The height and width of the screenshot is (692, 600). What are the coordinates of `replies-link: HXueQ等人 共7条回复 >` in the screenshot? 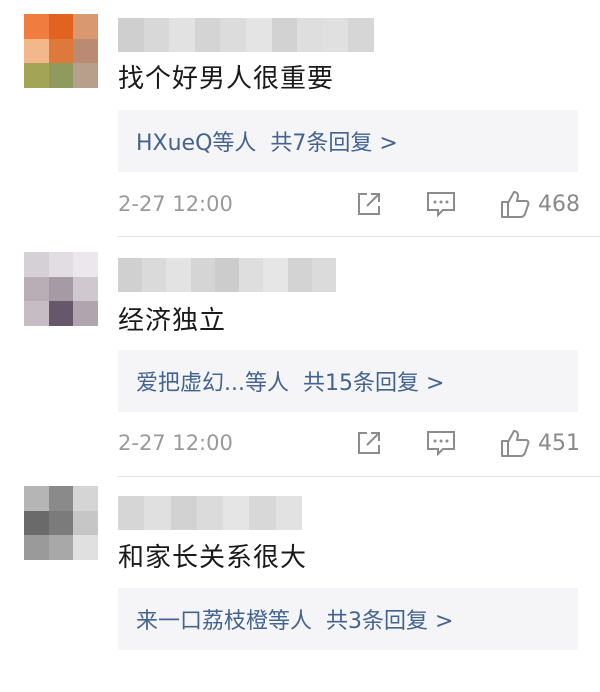 It's located at (348, 141).